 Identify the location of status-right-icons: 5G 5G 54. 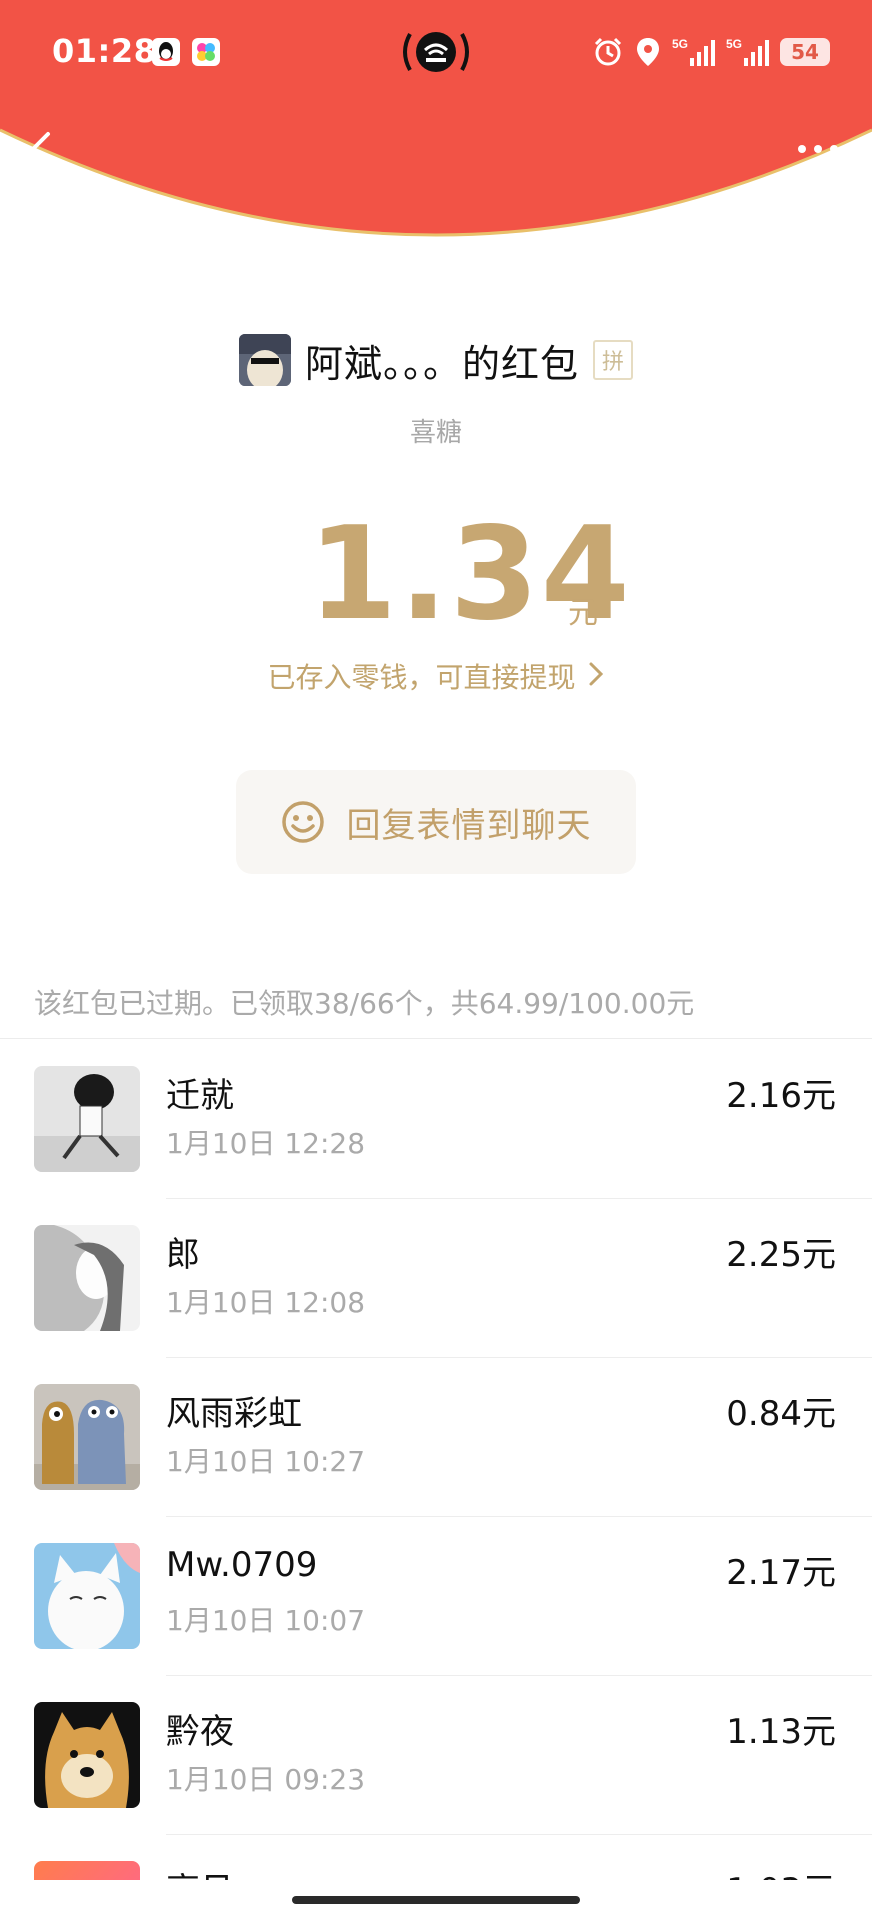
(711, 52).